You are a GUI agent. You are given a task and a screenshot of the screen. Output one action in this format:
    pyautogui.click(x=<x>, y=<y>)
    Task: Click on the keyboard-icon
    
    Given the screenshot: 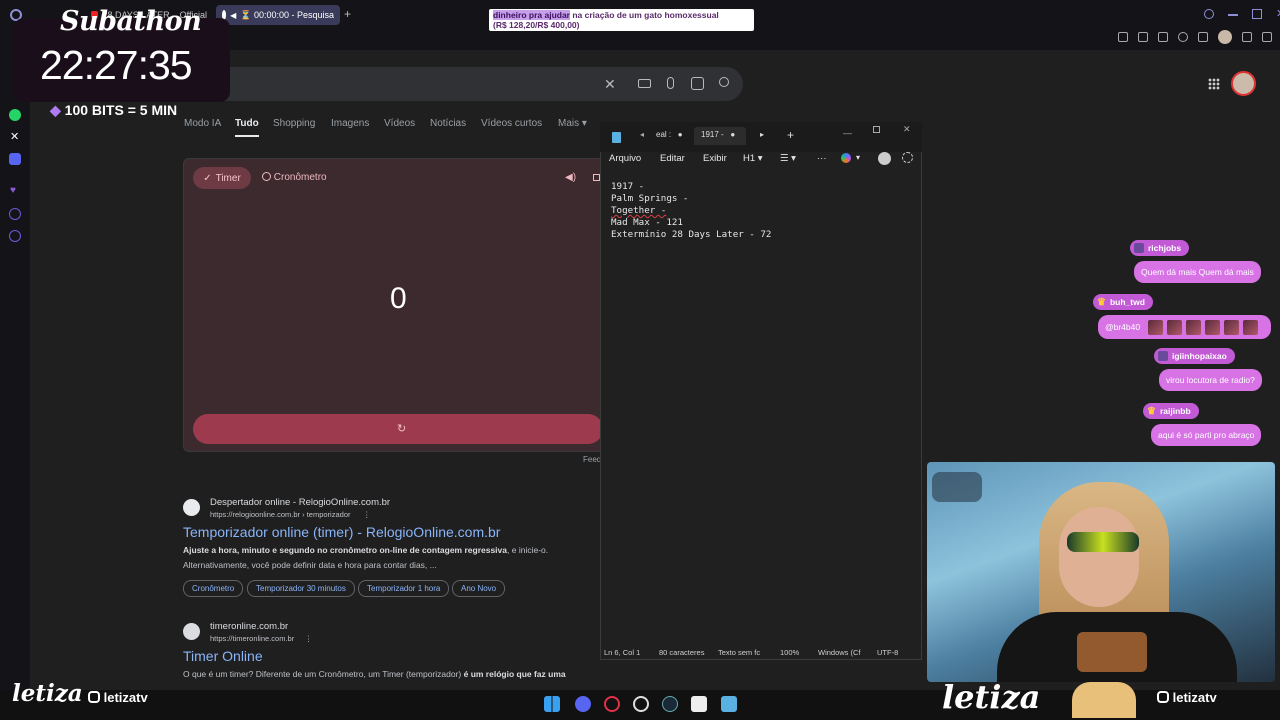 What is the action you would take?
    pyautogui.click(x=644, y=83)
    